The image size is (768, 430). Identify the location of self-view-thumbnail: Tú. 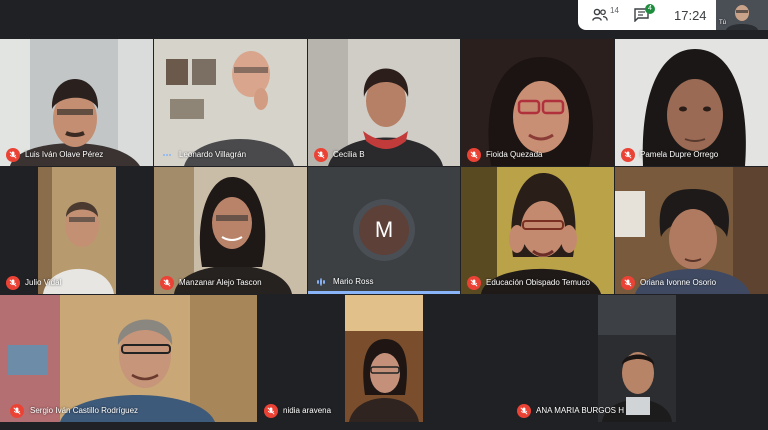
(742, 15).